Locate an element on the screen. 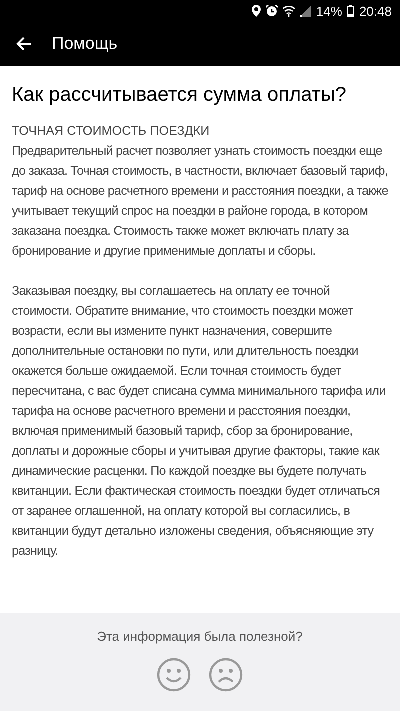  wifi-icon is located at coordinates (289, 11).